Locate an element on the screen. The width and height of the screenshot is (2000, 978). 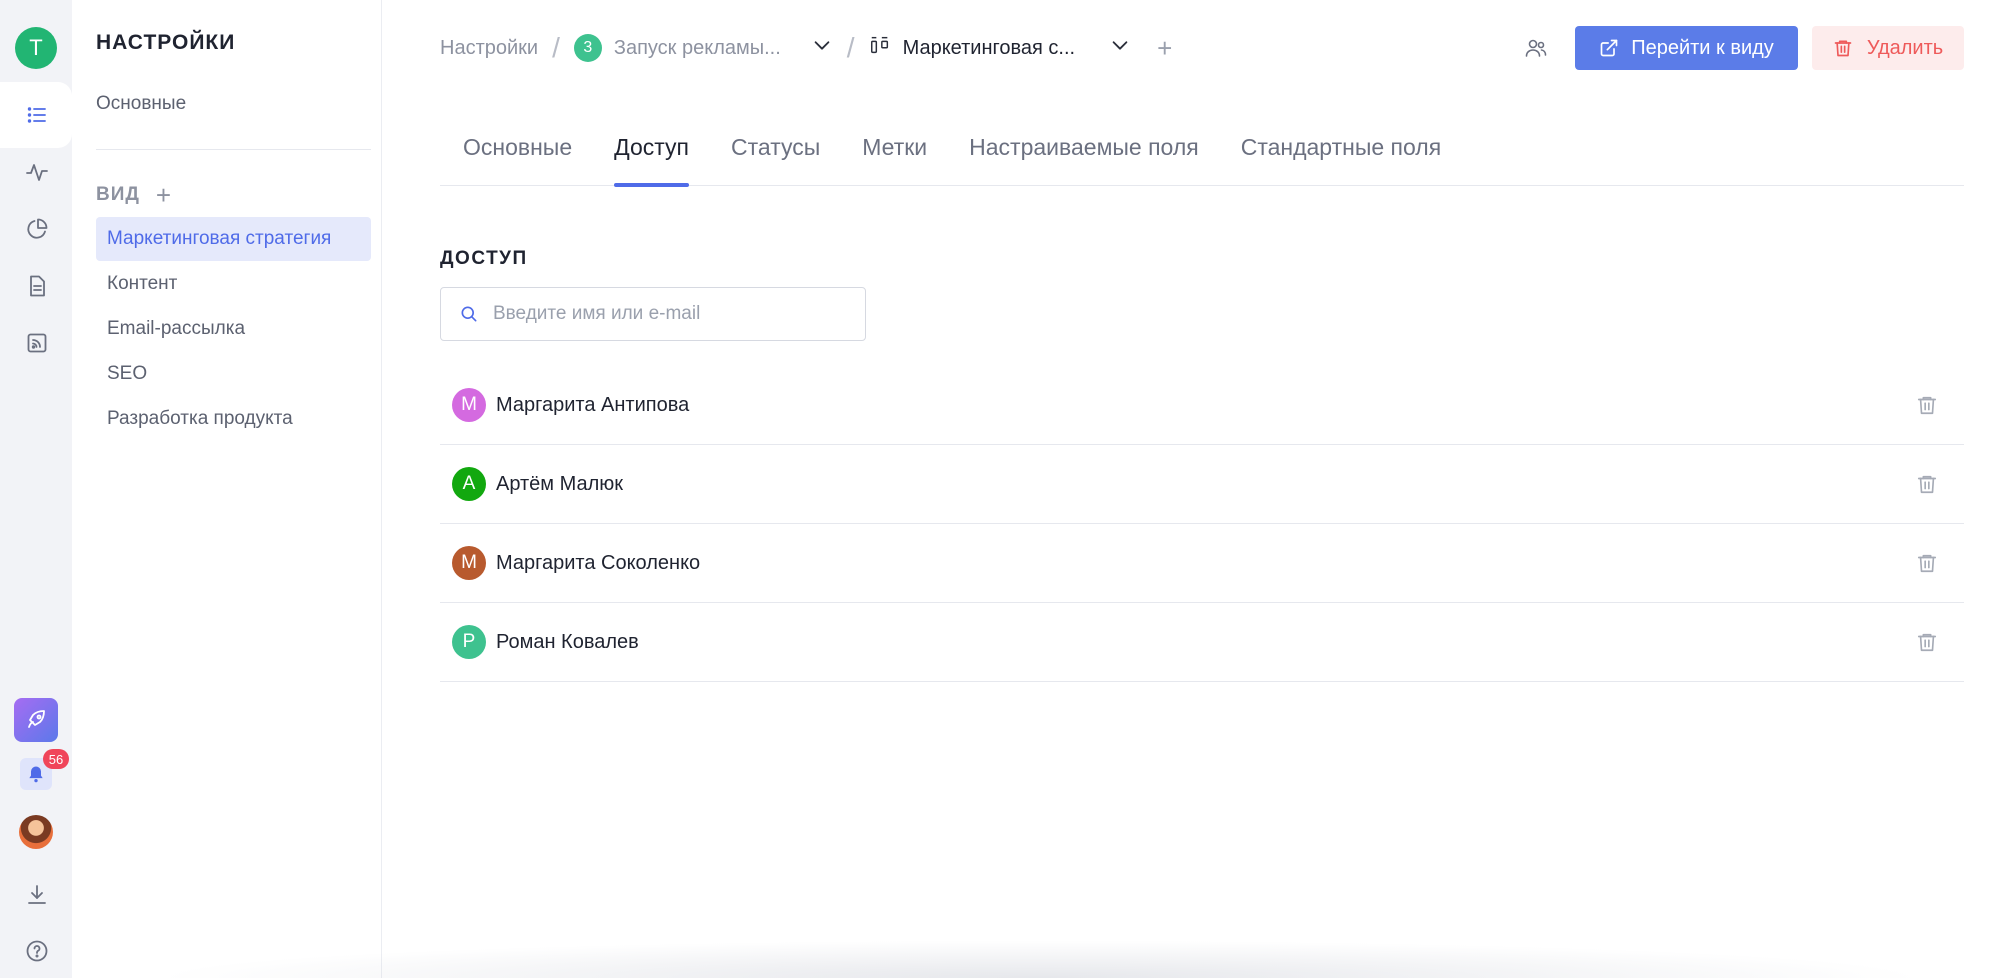
activity-icon is located at coordinates (37, 172).